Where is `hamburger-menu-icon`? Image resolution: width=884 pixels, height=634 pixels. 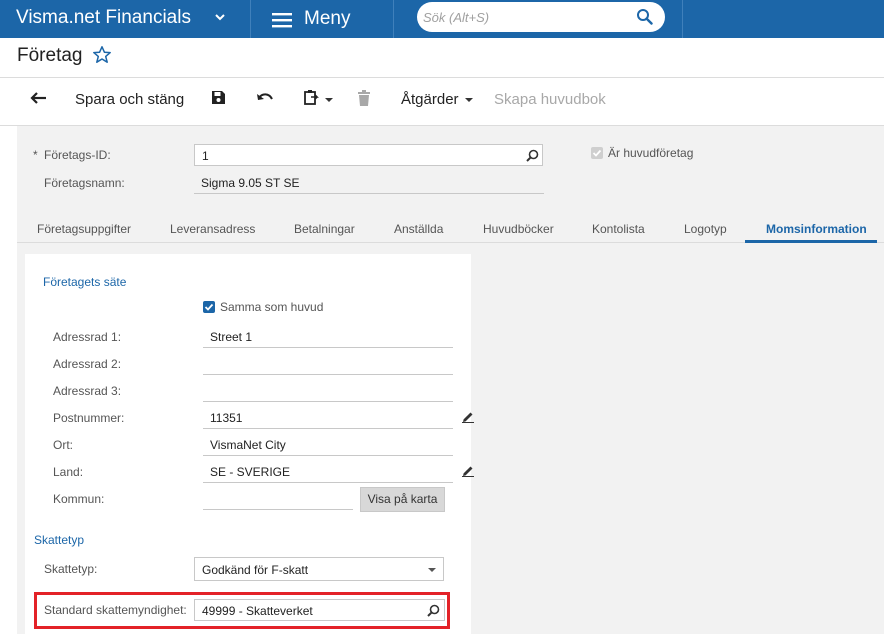 hamburger-menu-icon is located at coordinates (282, 21).